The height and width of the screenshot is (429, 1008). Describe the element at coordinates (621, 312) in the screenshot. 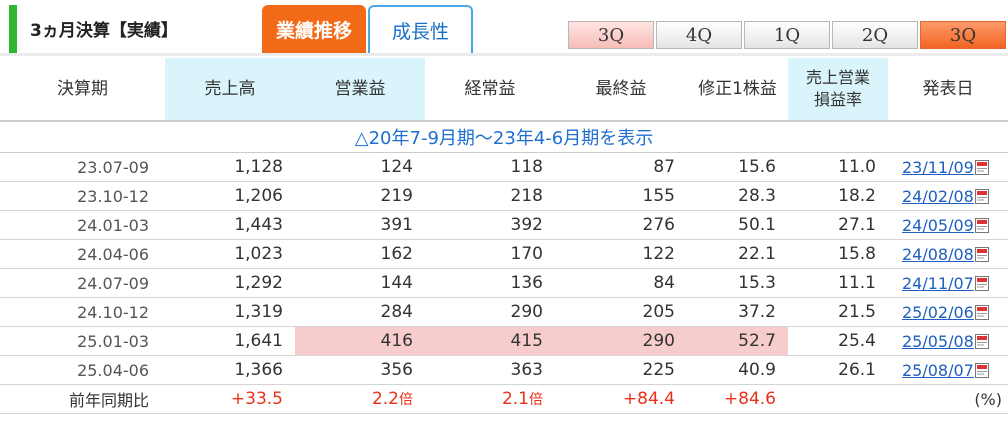

I see `cell-net-profit: 205` at that location.